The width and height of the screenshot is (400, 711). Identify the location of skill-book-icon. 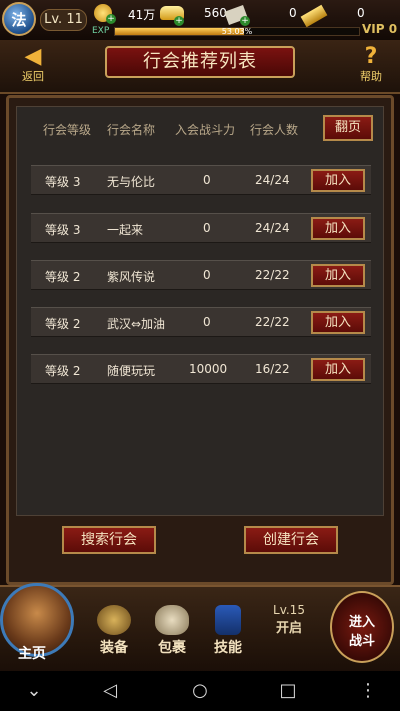
(228, 620).